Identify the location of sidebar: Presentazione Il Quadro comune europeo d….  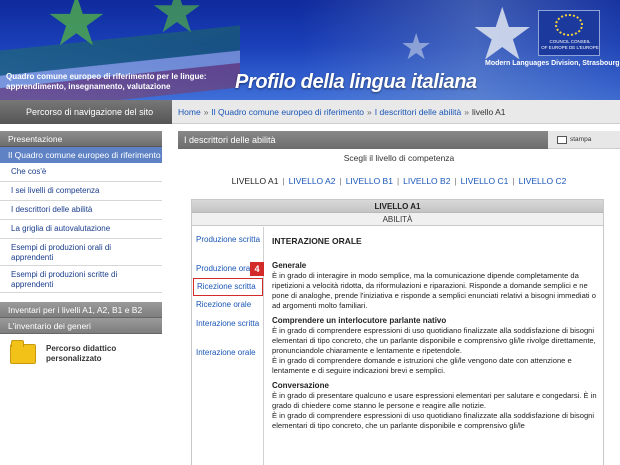
(81, 232).